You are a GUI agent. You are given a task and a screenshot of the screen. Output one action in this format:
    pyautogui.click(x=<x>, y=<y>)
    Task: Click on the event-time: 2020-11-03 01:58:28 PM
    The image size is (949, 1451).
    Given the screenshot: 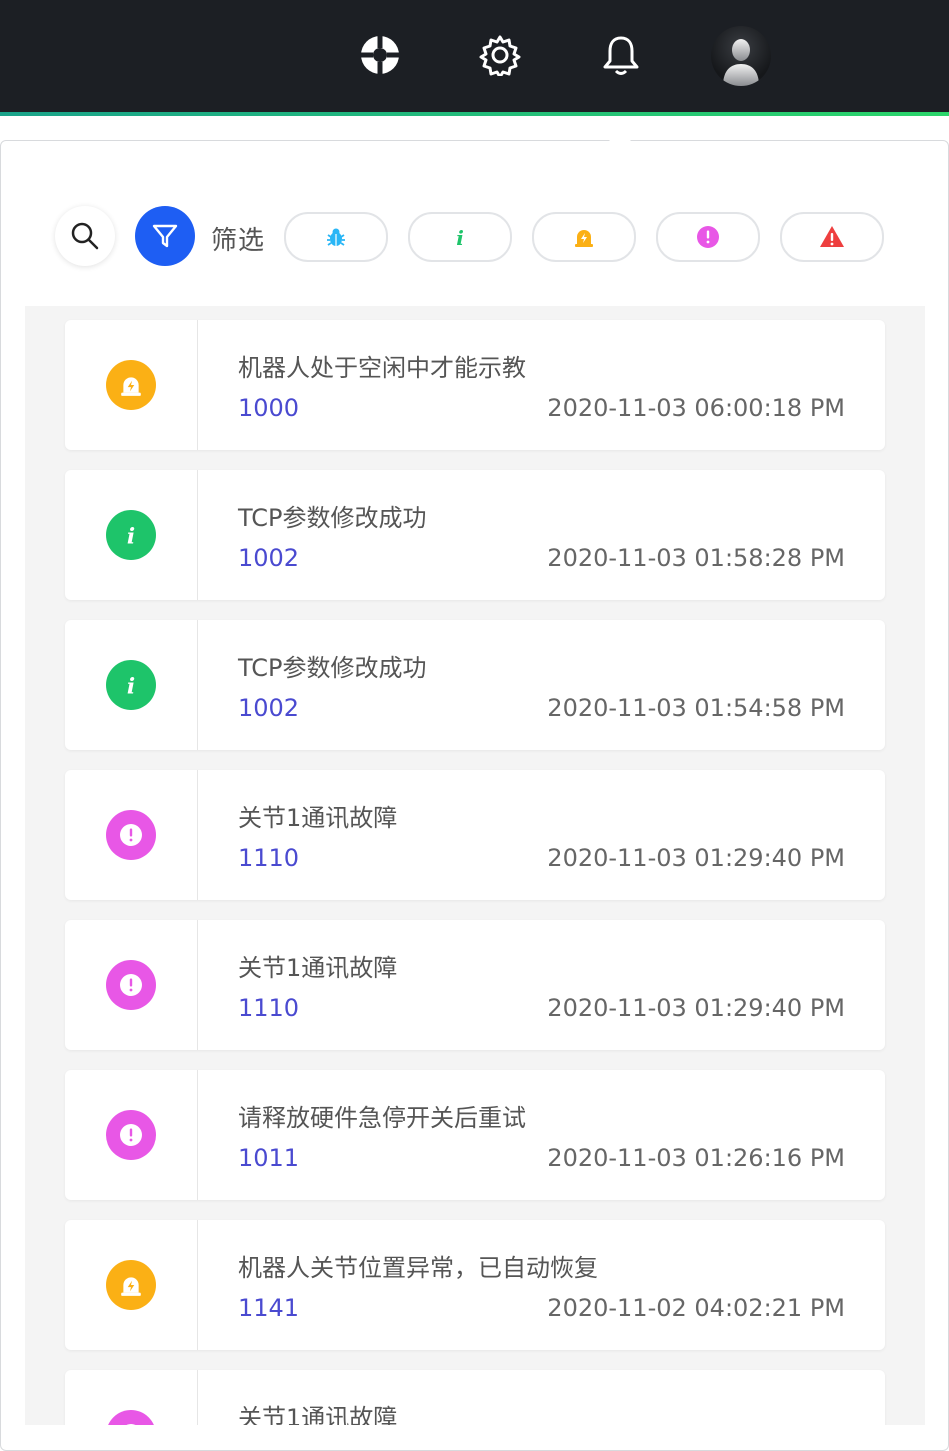 What is the action you would take?
    pyautogui.click(x=696, y=558)
    